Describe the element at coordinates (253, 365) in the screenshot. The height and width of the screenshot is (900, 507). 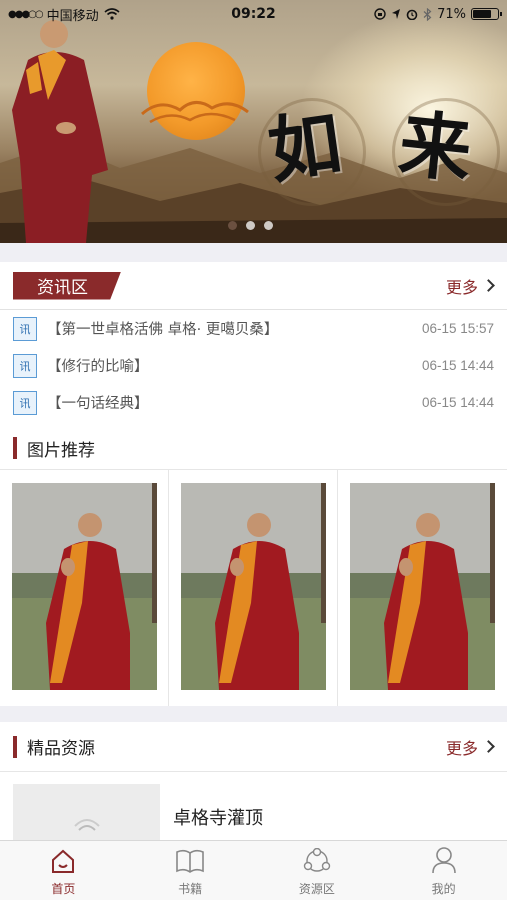
I see `news-item: 讯 【修行的比喻】 06-15 14:44` at that location.